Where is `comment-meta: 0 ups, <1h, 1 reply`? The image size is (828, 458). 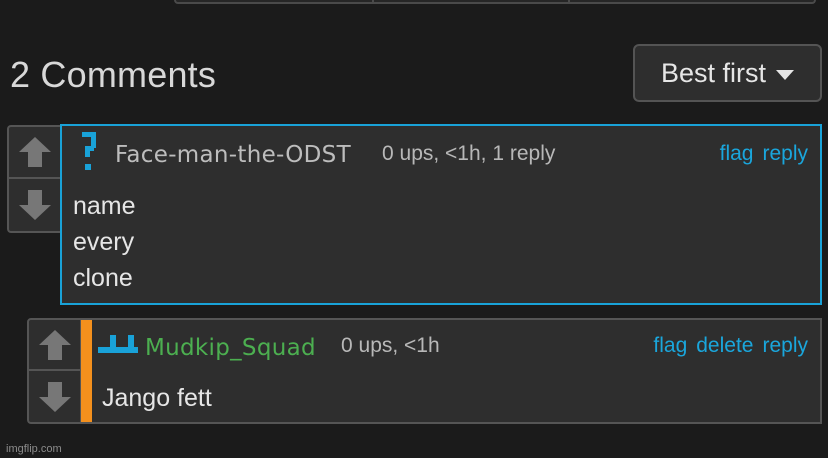
comment-meta: 0 ups, <1h, 1 reply is located at coordinates (469, 153).